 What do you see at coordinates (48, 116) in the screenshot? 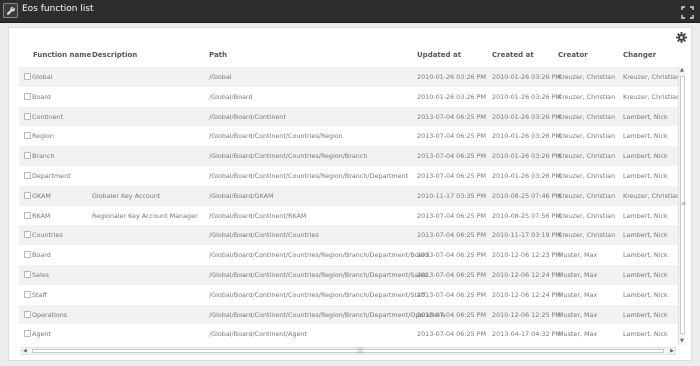
I see `function-name-cell: Continent` at bounding box center [48, 116].